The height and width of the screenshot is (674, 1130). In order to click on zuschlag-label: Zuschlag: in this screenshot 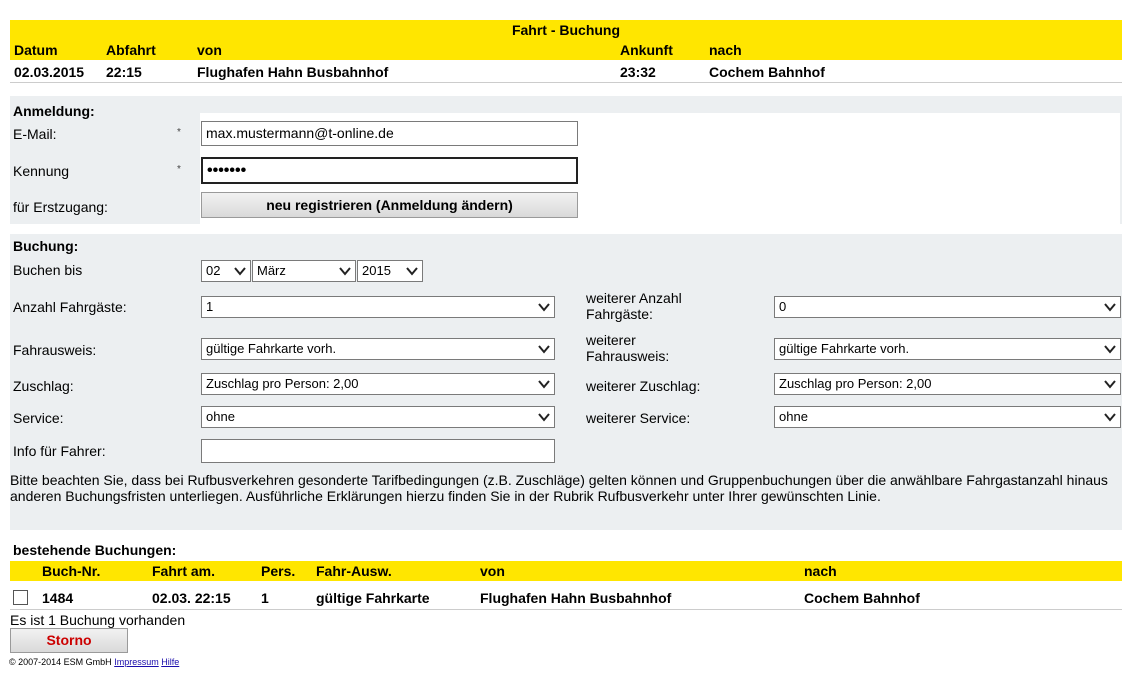, I will do `click(43, 386)`.